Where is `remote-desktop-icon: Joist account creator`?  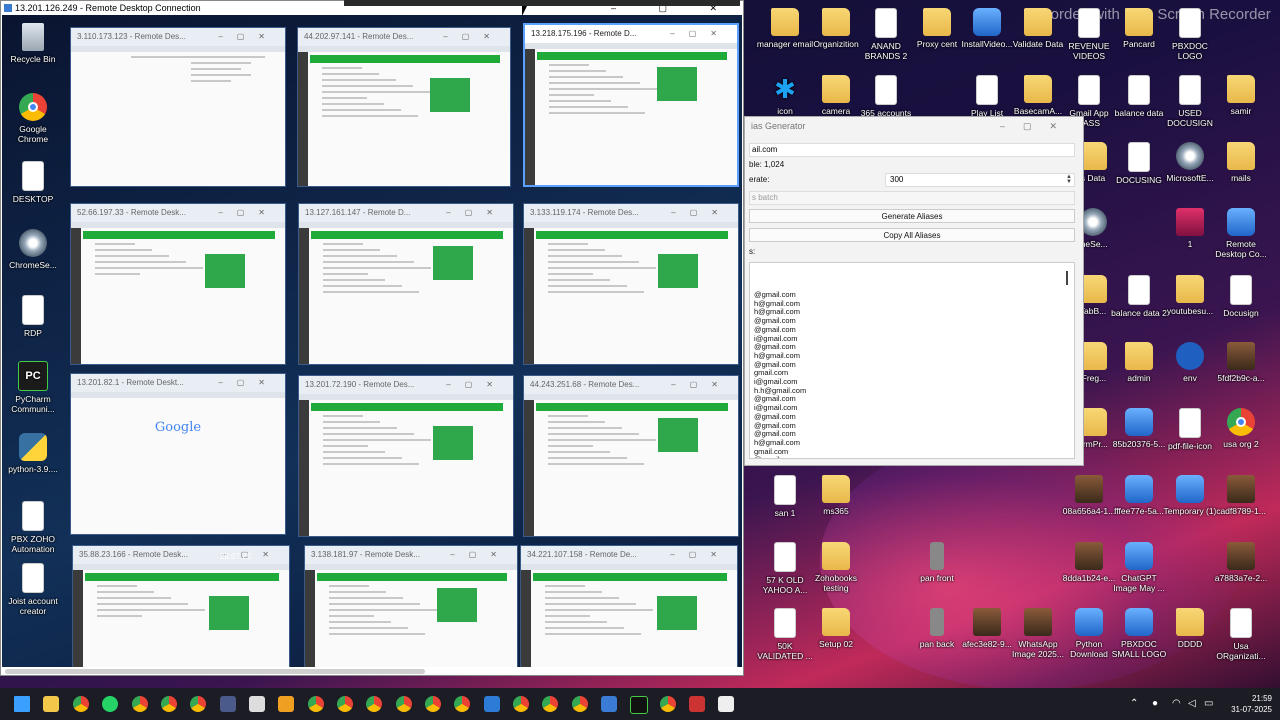 remote-desktop-icon: Joist account creator is located at coordinates (33, 589).